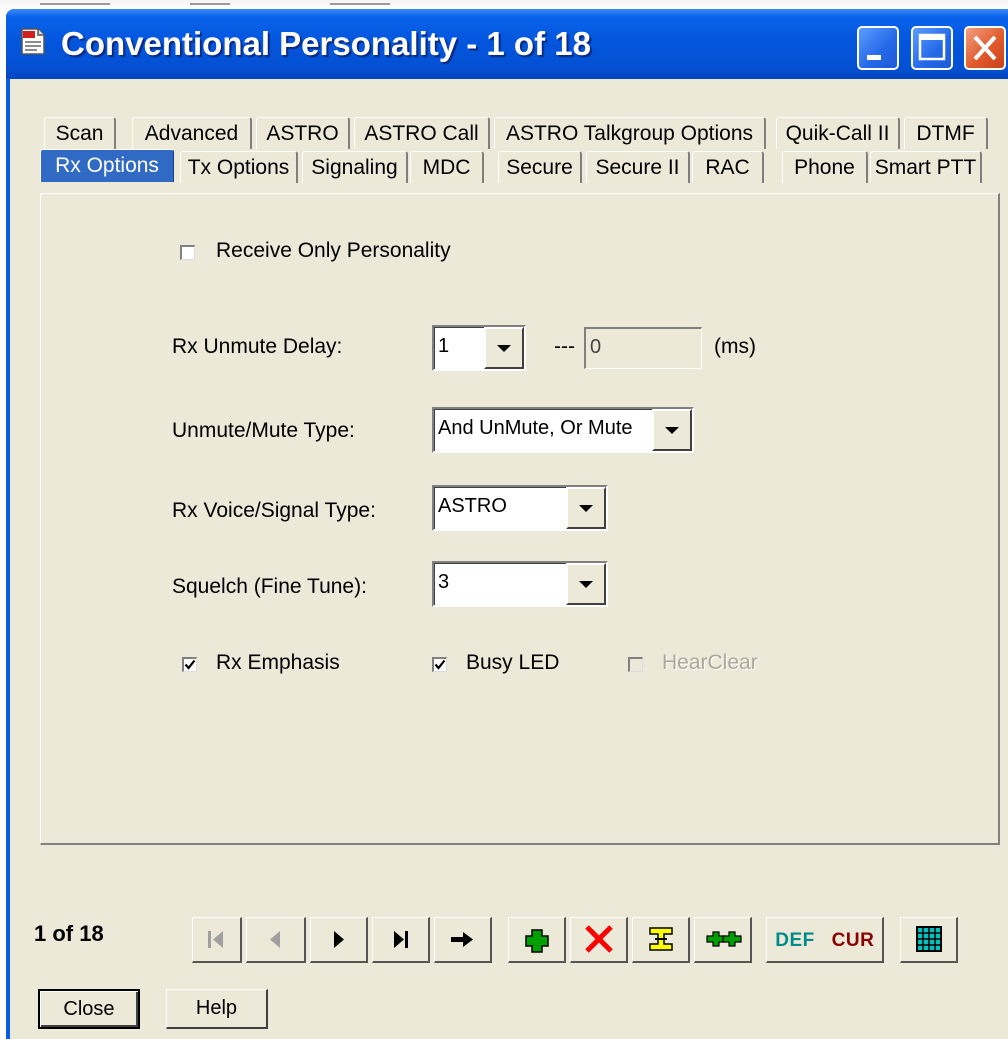  I want to click on tab-rac: RAC, so click(728, 167).